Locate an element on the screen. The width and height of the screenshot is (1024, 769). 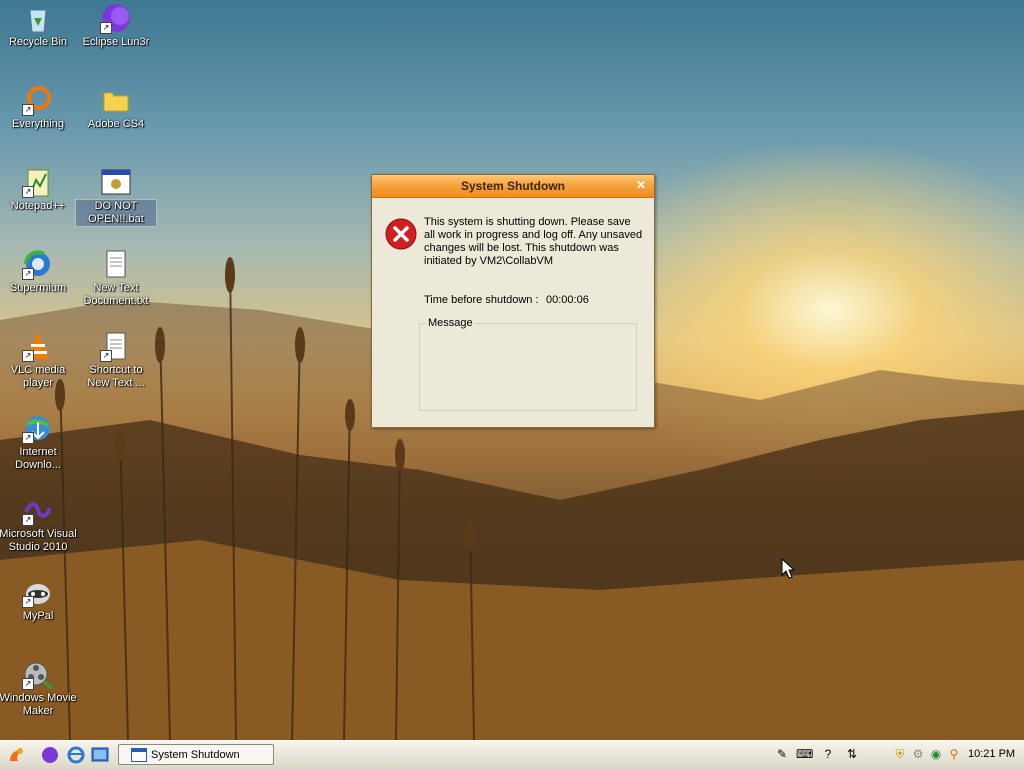
eclipse-icon is located at coordinates (50, 755).